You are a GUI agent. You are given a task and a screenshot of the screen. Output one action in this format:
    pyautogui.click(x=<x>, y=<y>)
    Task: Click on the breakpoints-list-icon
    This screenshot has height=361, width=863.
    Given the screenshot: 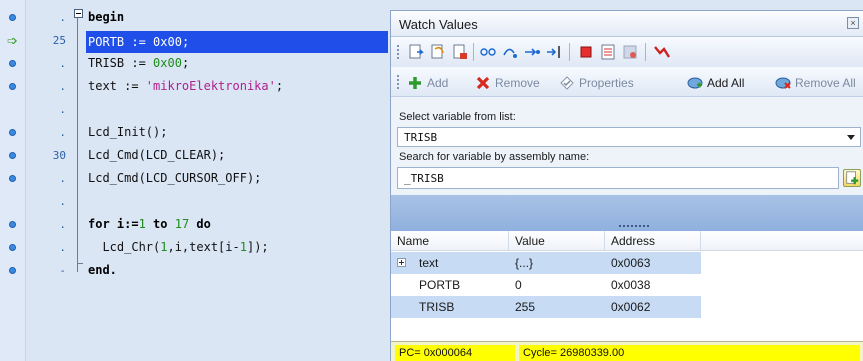 What is the action you would take?
    pyautogui.click(x=608, y=52)
    